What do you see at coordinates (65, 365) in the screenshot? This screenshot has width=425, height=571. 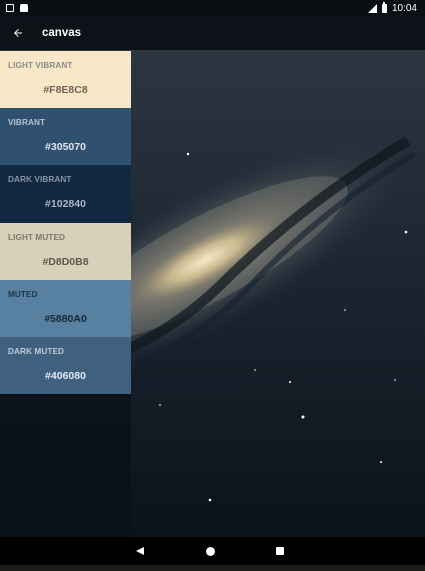 I see `palette-swatch-dark-muted: DARK MUTED #406080` at bounding box center [65, 365].